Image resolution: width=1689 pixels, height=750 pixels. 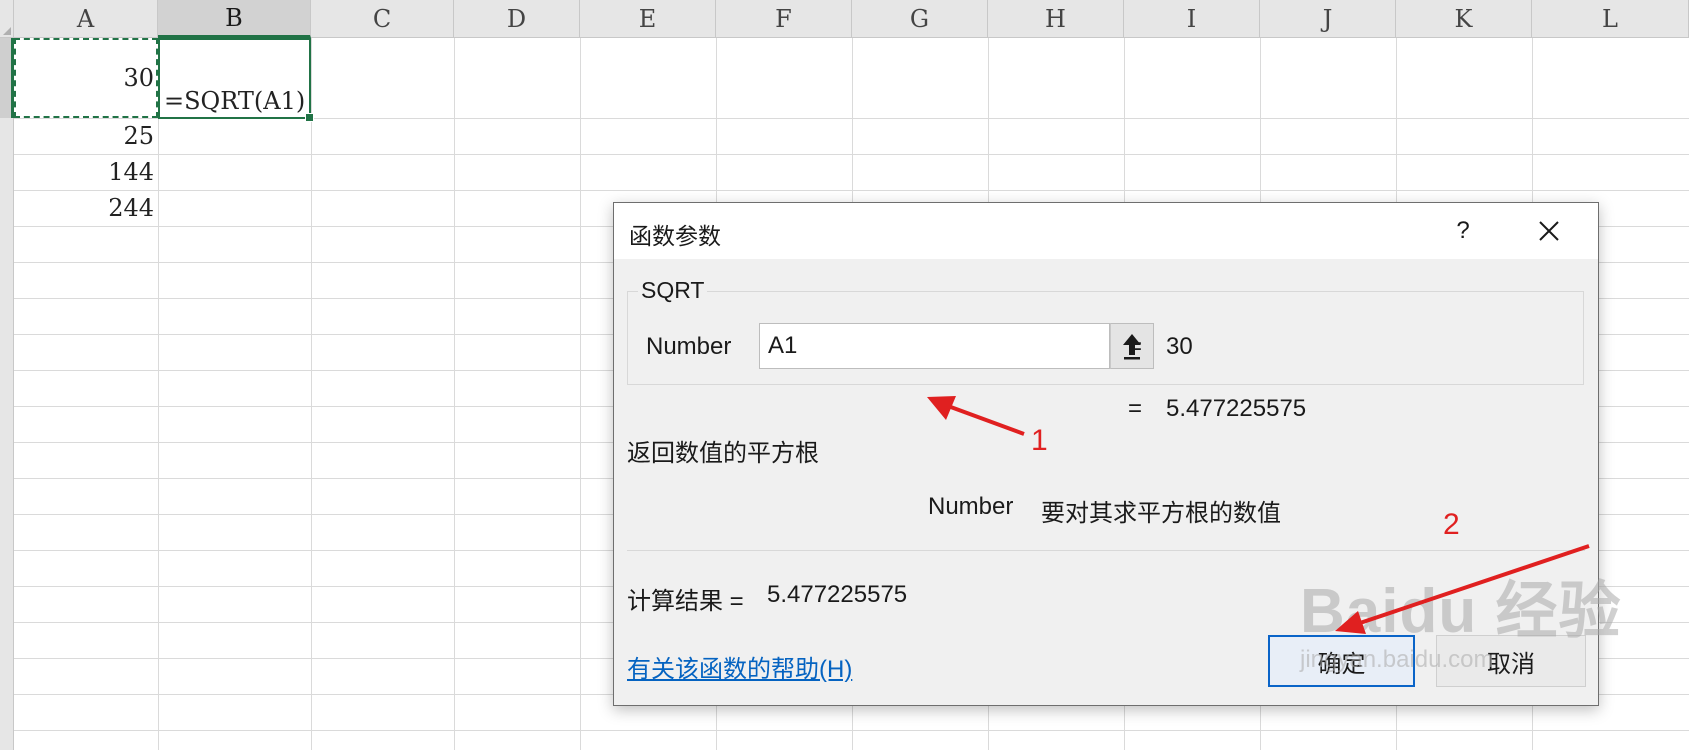 What do you see at coordinates (1106, 231) in the screenshot?
I see `dialog-titlebar: 函数参数 ?` at bounding box center [1106, 231].